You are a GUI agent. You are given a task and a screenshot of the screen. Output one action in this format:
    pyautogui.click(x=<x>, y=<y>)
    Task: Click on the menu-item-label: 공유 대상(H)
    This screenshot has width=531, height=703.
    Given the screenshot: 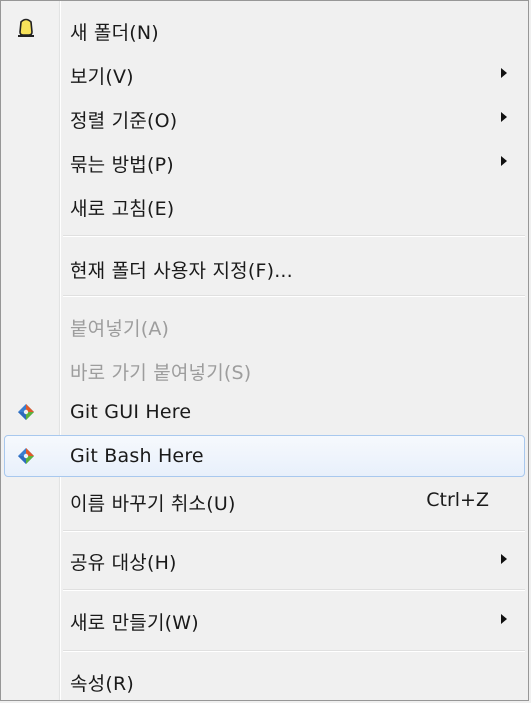 What is the action you would take?
    pyautogui.click(x=123, y=563)
    